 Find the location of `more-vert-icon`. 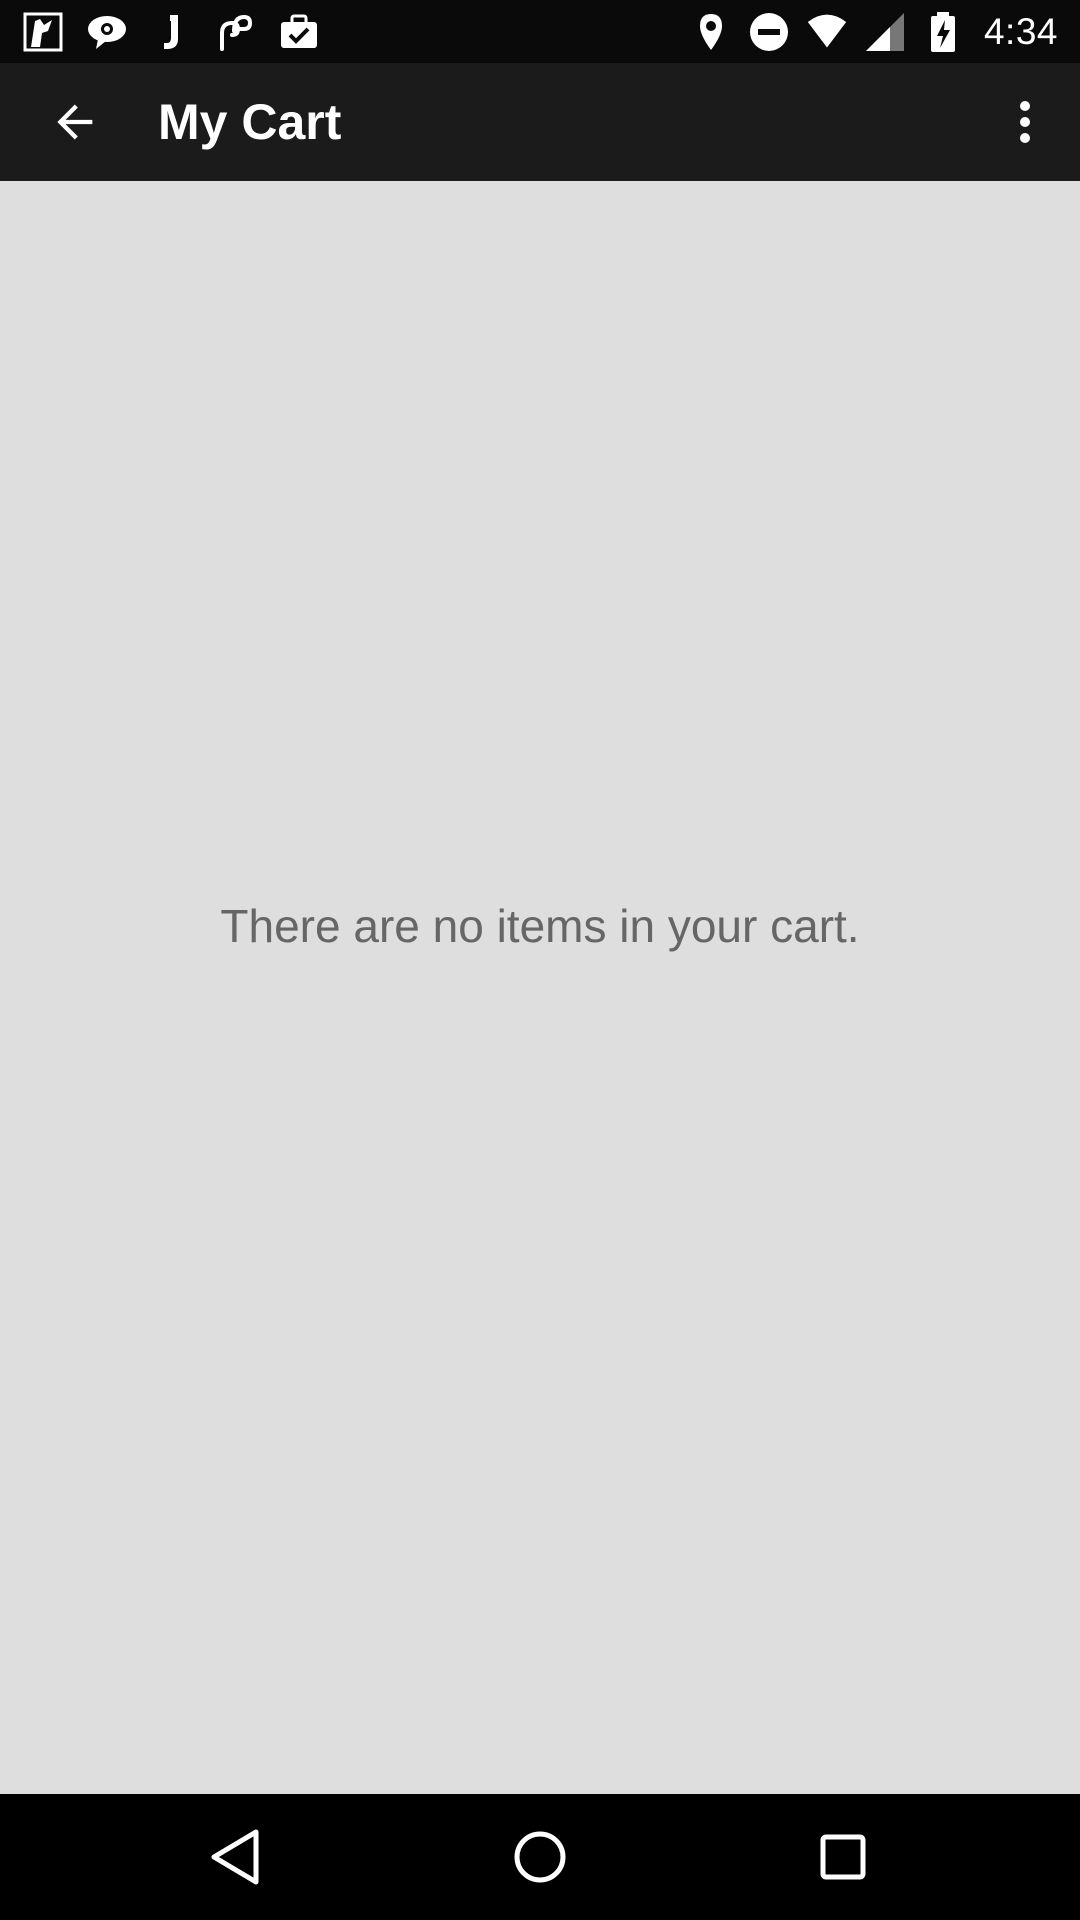

more-vert-icon is located at coordinates (1025, 122).